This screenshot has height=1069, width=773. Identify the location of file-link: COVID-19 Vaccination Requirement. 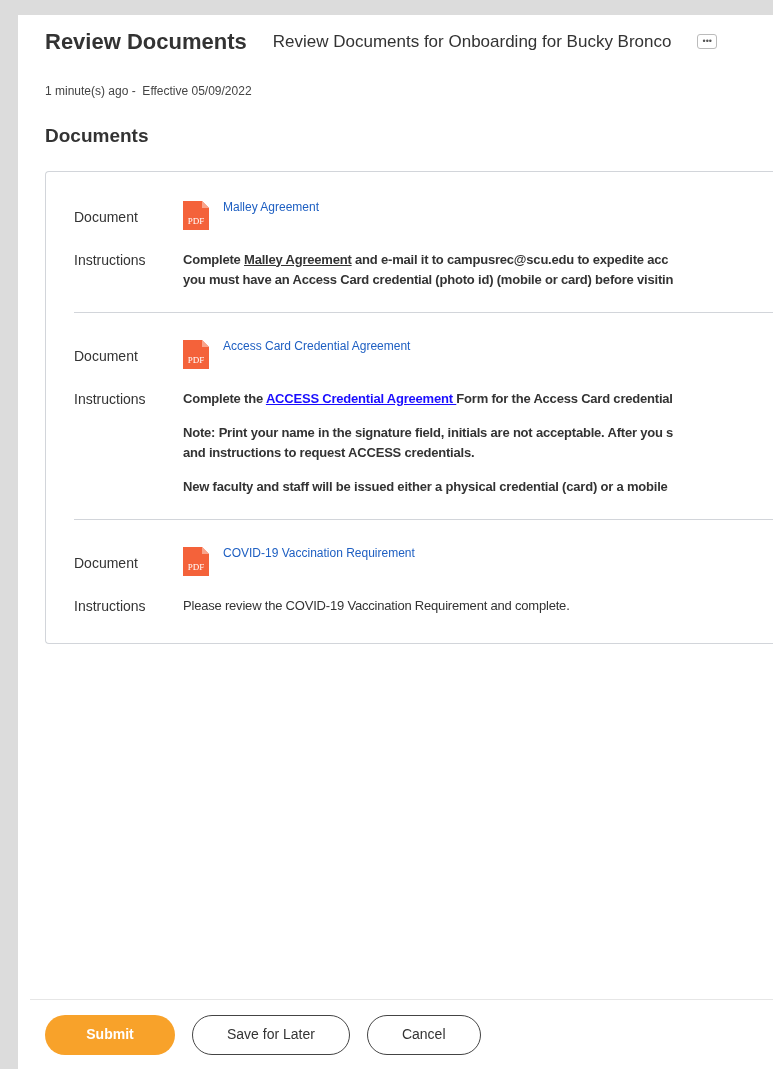
(319, 552).